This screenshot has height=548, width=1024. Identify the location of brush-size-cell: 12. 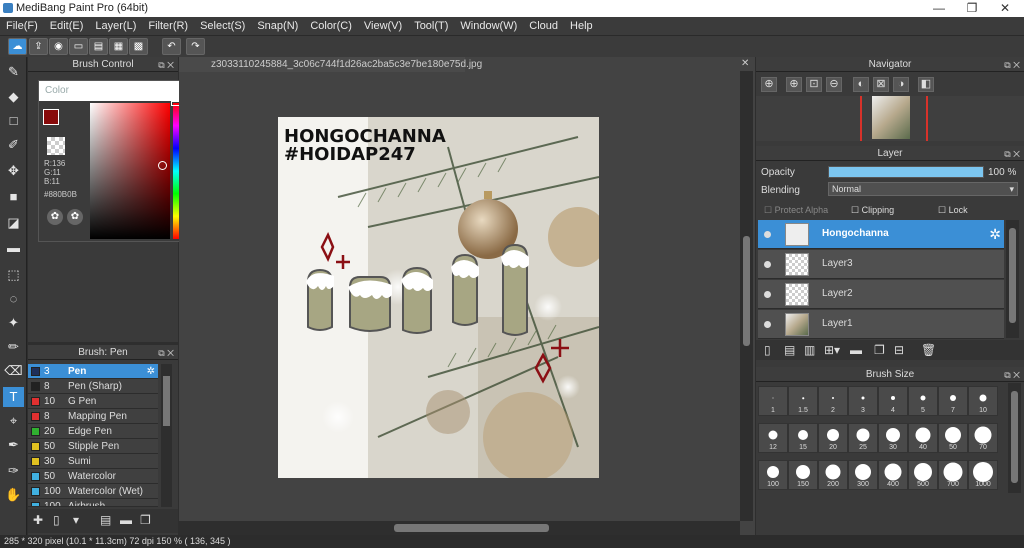
(773, 438).